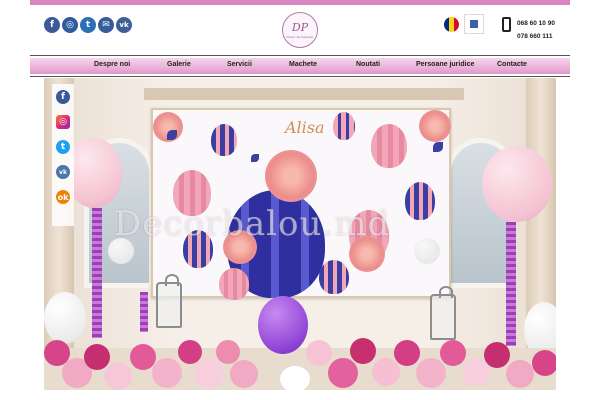  I want to click on mail-icon: ✉, so click(106, 25).